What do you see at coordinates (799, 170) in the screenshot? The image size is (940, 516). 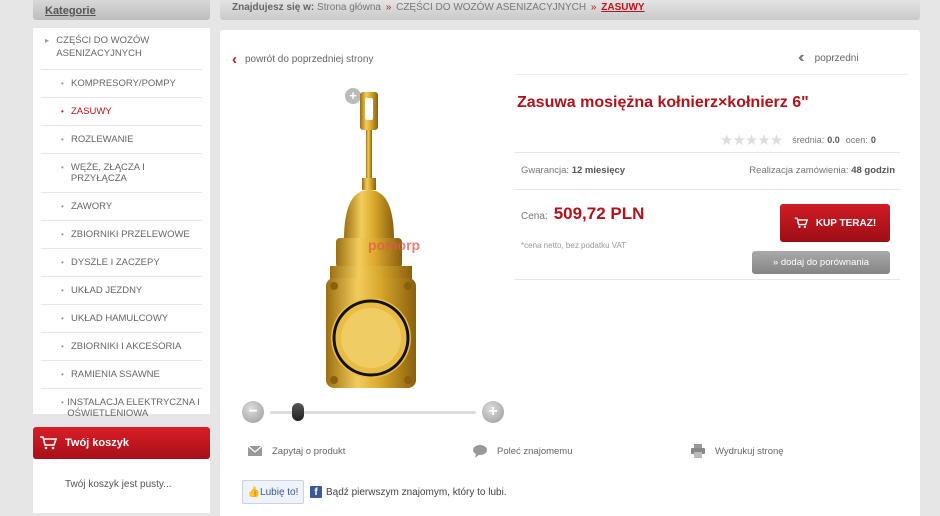 I see `fulfillment-label: Realizacja zamówienia:` at bounding box center [799, 170].